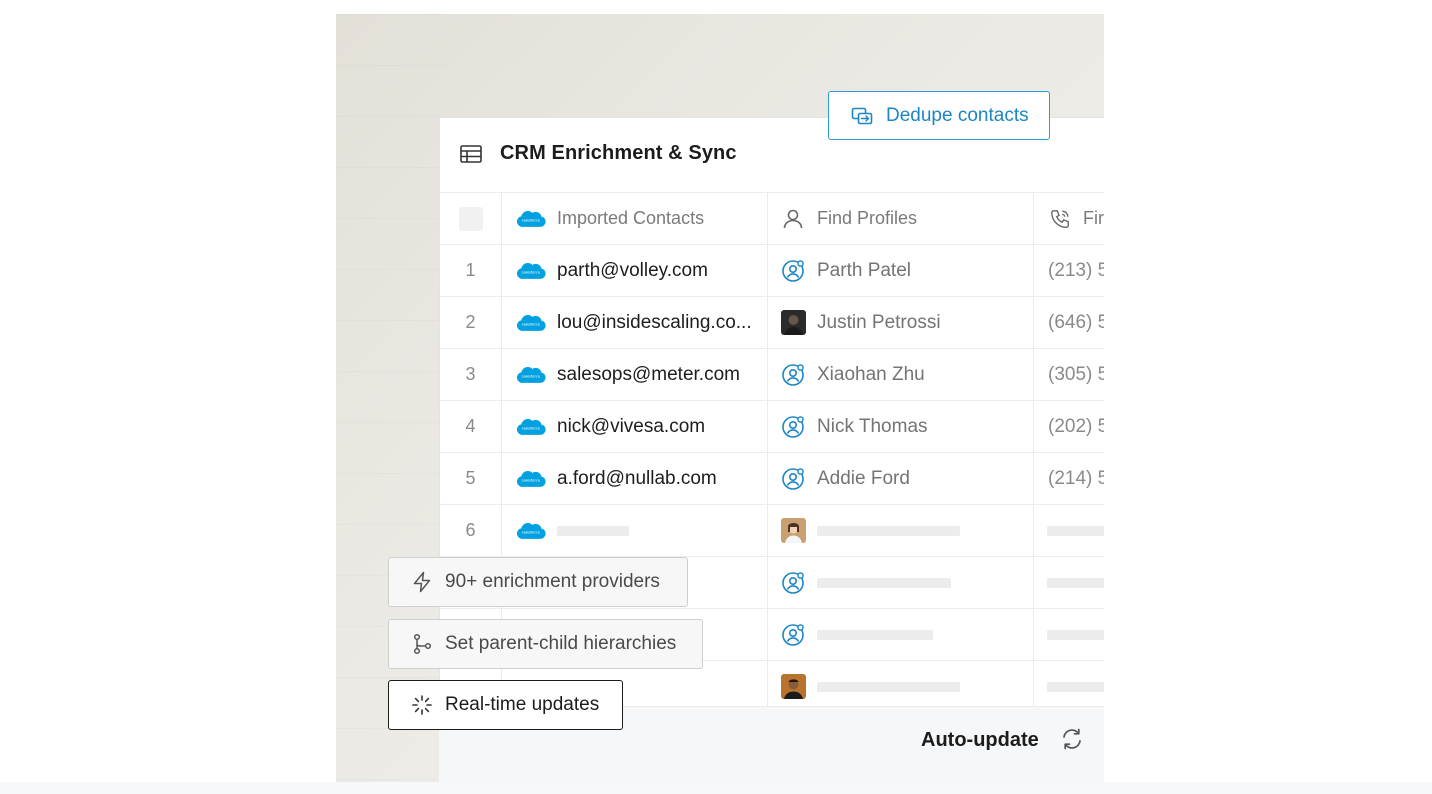  I want to click on profile-cell: Xiaohan Zhu, so click(900, 374).